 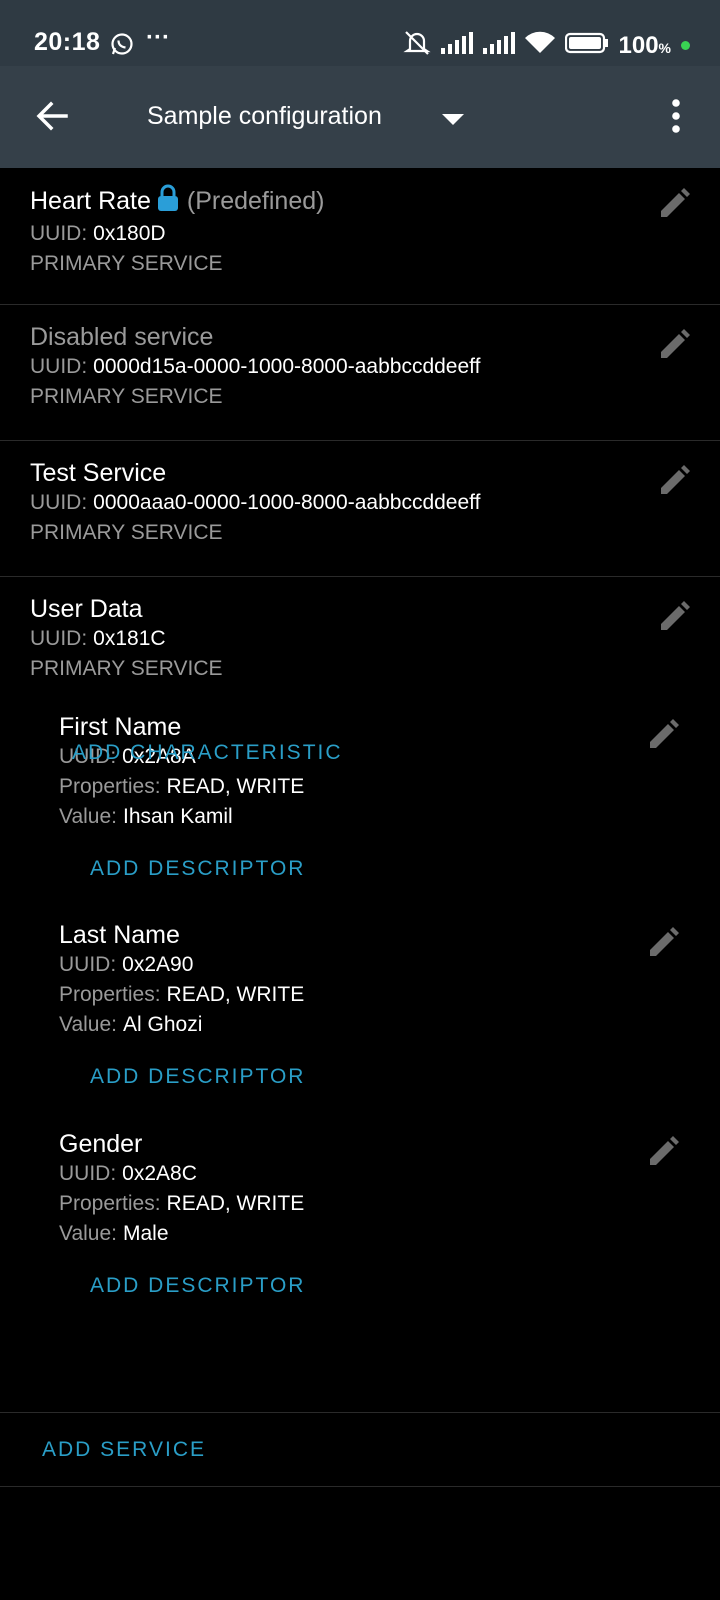 What do you see at coordinates (98, 473) in the screenshot?
I see `service-title: Test Service` at bounding box center [98, 473].